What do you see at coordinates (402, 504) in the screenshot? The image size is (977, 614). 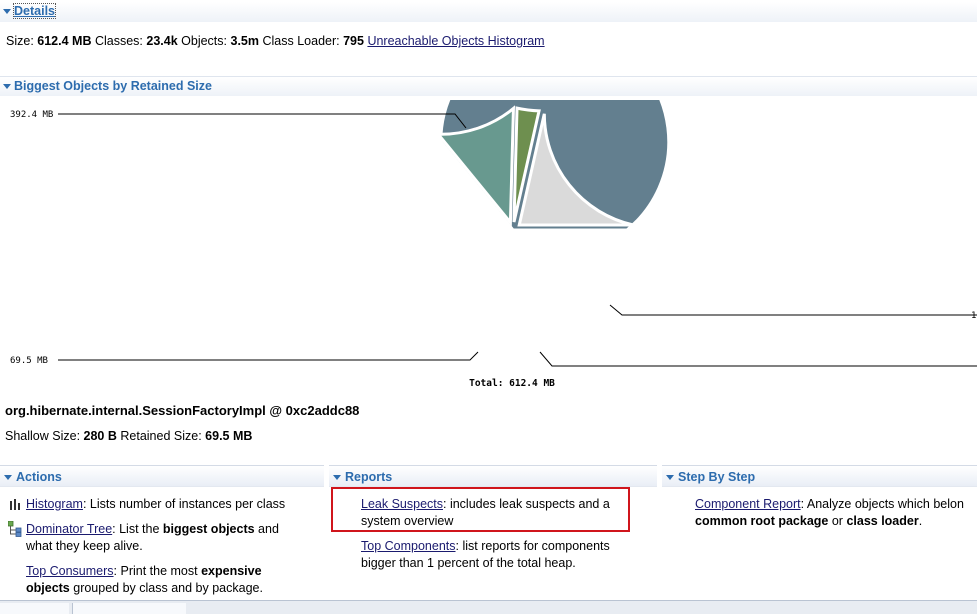 I see `leak-suspects-link: Leak Suspects` at bounding box center [402, 504].